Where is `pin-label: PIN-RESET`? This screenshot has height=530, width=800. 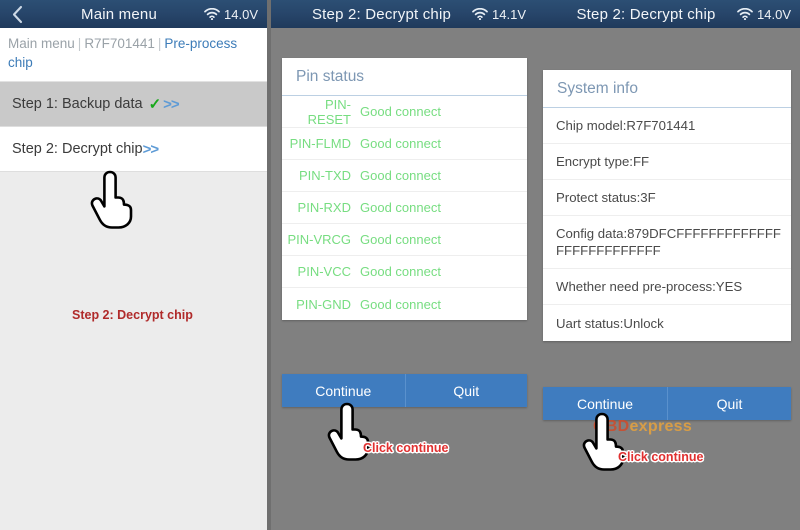
pin-label: PIN-RESET is located at coordinates (329, 111).